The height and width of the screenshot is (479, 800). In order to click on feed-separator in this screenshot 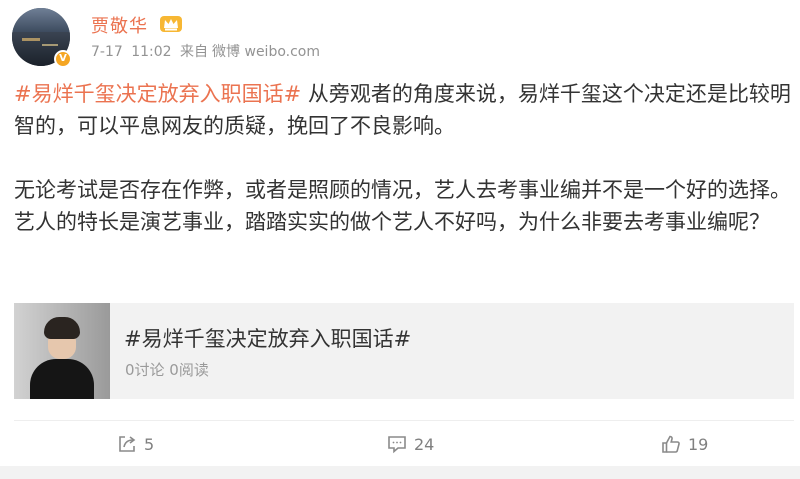, I will do `click(400, 472)`.